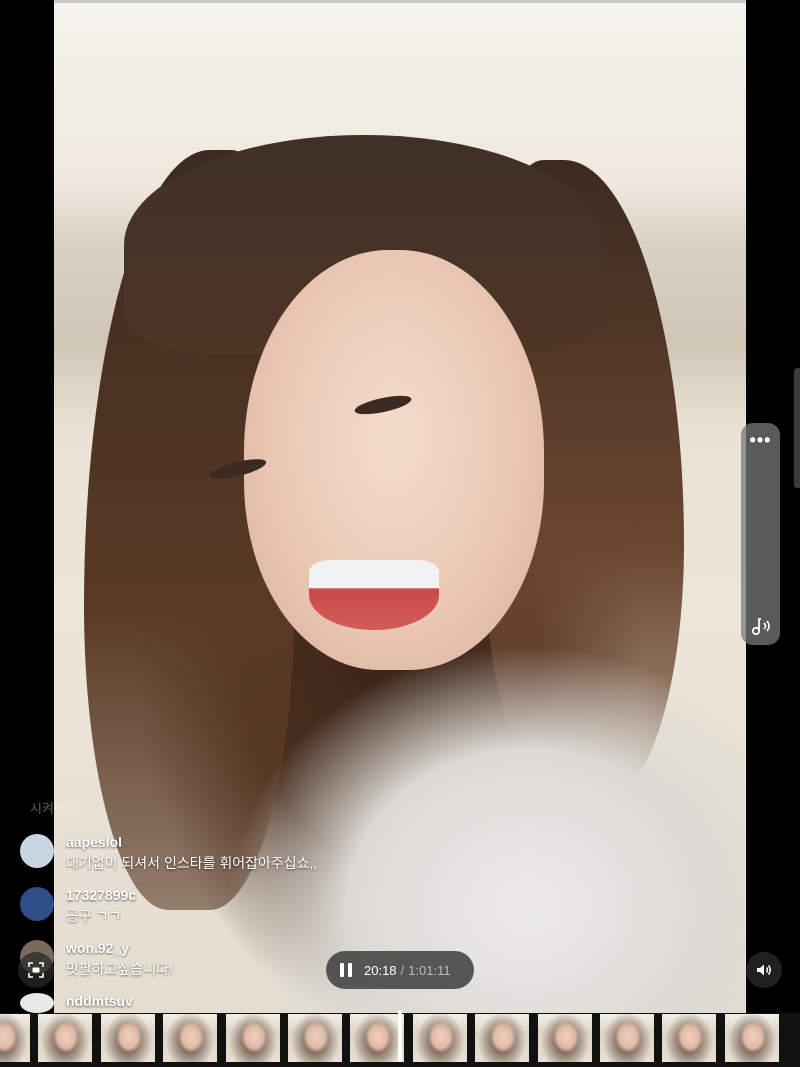 This screenshot has width=800, height=1067. Describe the element at coordinates (400, 1) in the screenshot. I see `video-top-border` at that location.